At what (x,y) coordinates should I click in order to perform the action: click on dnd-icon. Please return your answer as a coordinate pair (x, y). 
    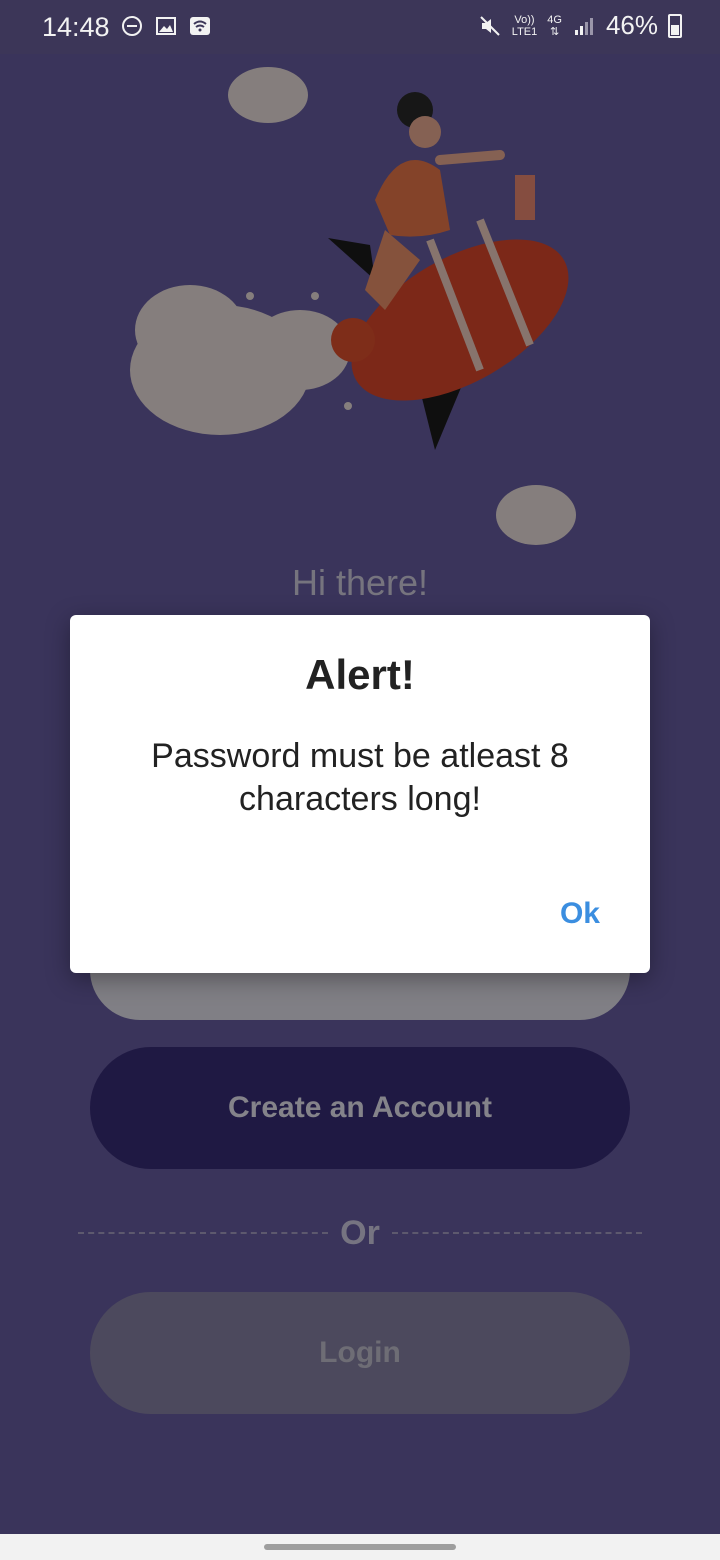
    Looking at the image, I should click on (132, 26).